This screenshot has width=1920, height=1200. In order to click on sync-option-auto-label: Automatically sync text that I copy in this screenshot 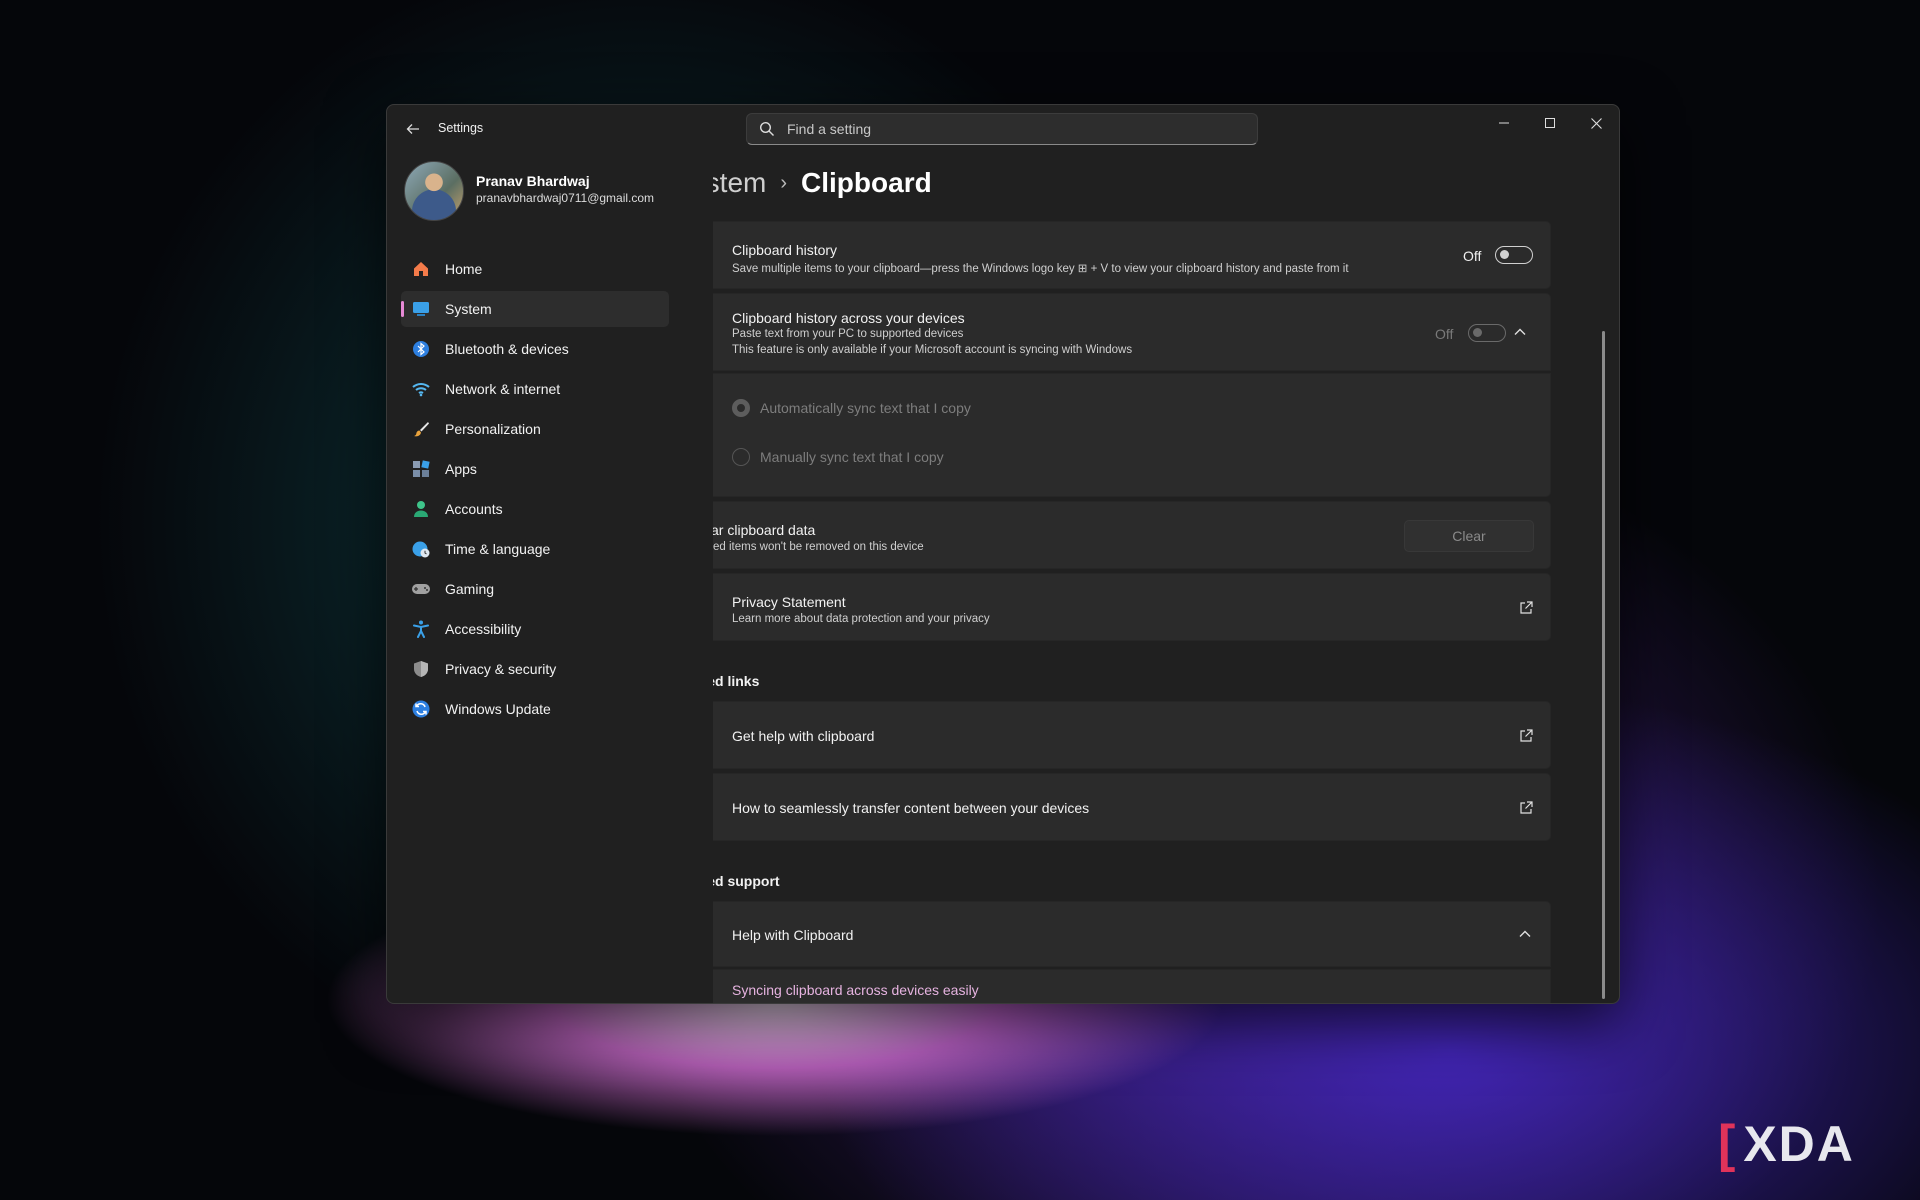, I will do `click(865, 408)`.